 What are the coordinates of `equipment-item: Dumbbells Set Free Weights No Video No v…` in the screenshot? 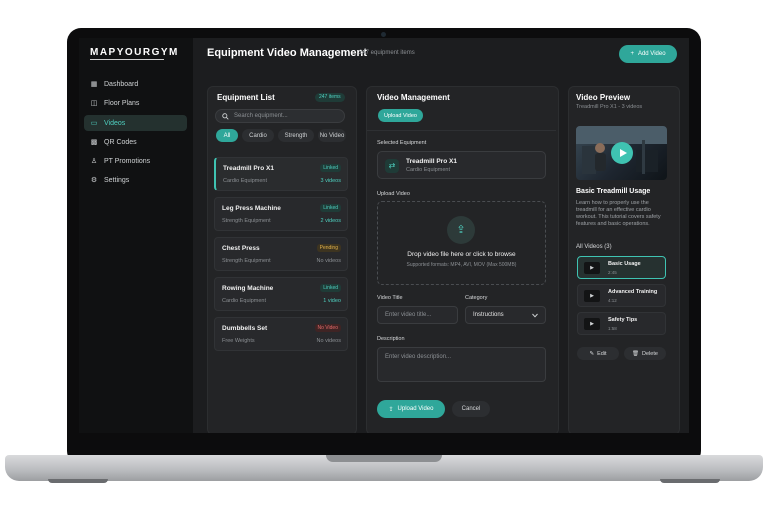 It's located at (281, 334).